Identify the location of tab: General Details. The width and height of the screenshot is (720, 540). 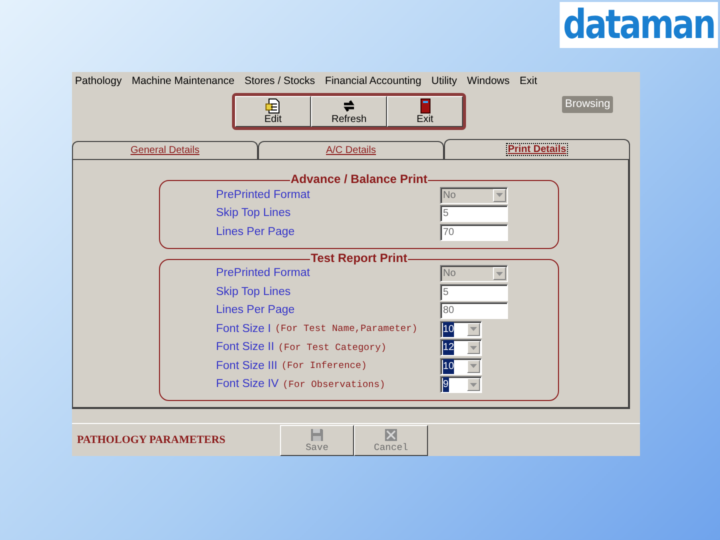
(165, 150).